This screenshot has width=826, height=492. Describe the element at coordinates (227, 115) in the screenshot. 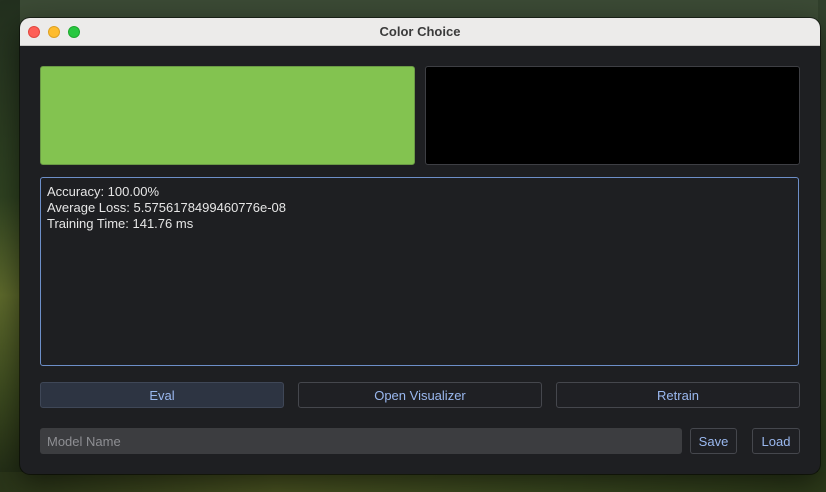

I see `input-color-swatch` at that location.